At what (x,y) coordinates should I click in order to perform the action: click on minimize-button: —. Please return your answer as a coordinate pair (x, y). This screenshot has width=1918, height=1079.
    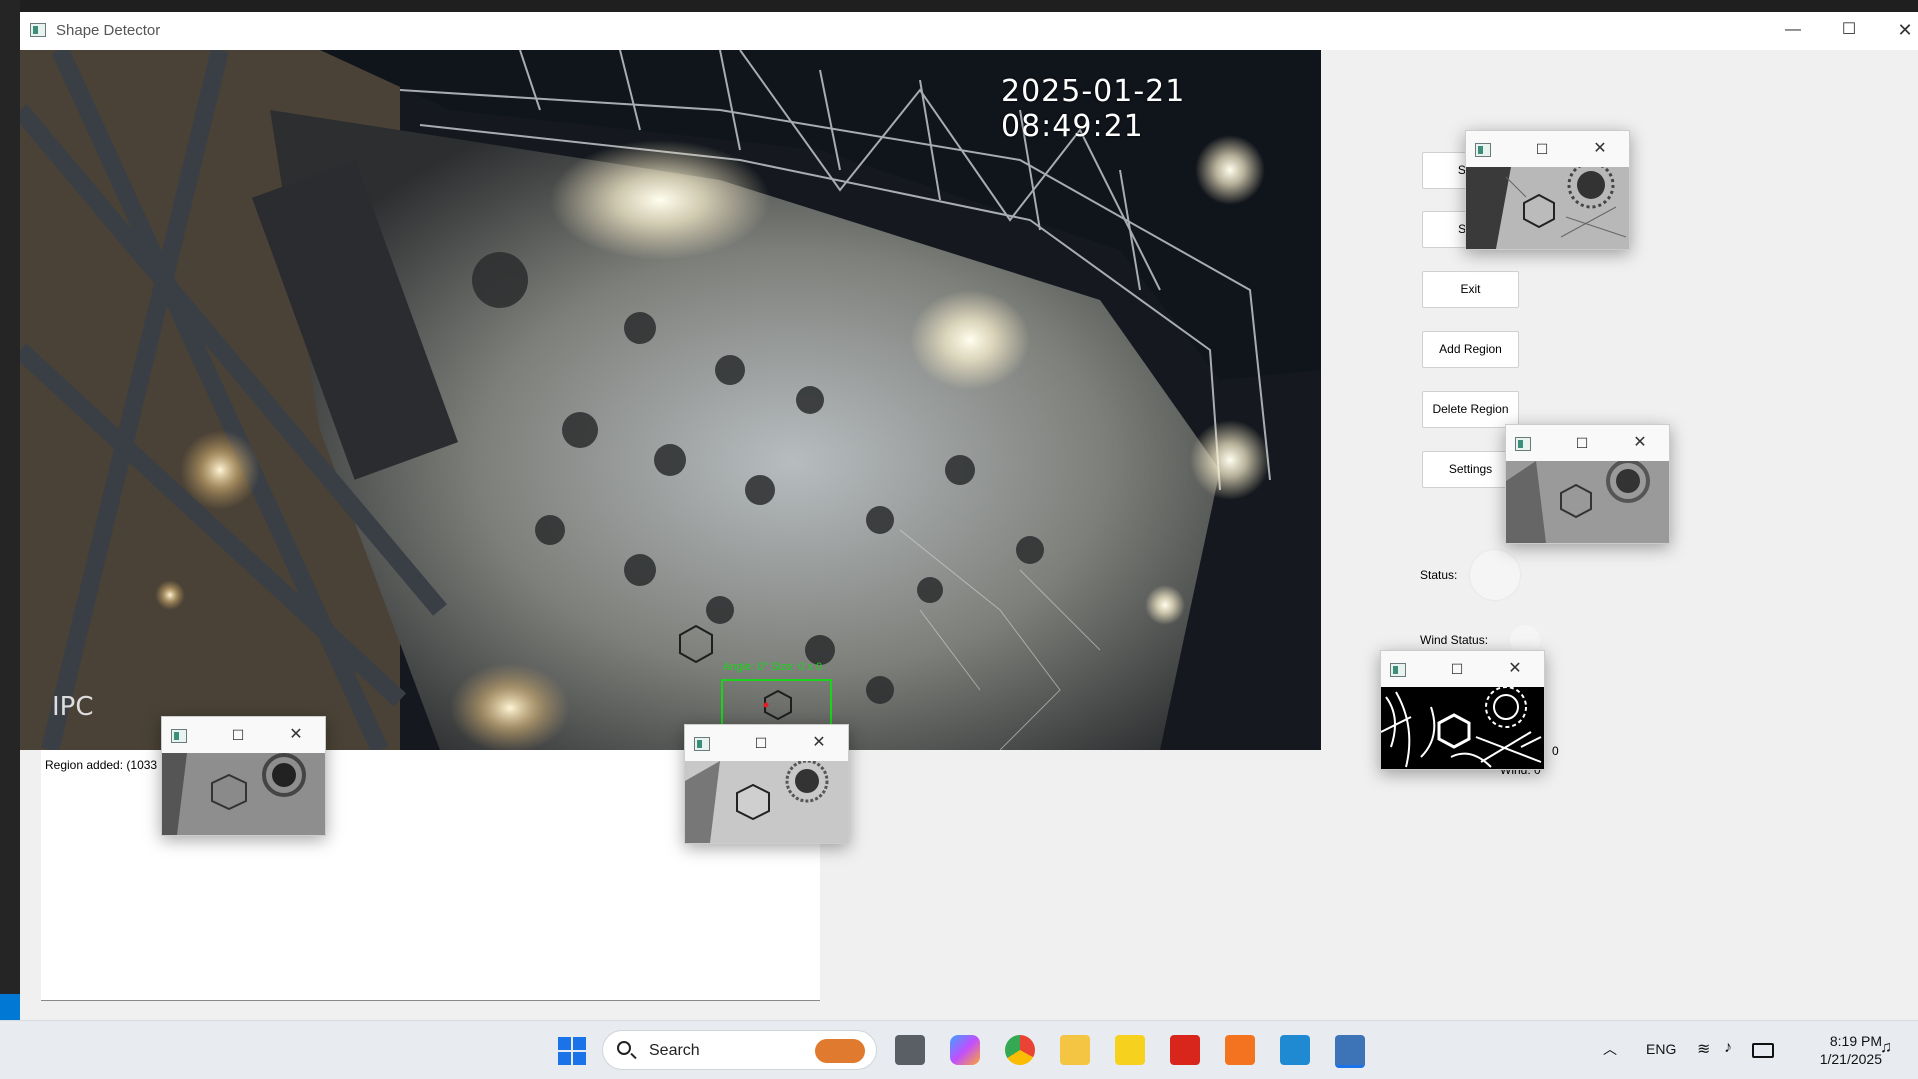
    Looking at the image, I should click on (1793, 30).